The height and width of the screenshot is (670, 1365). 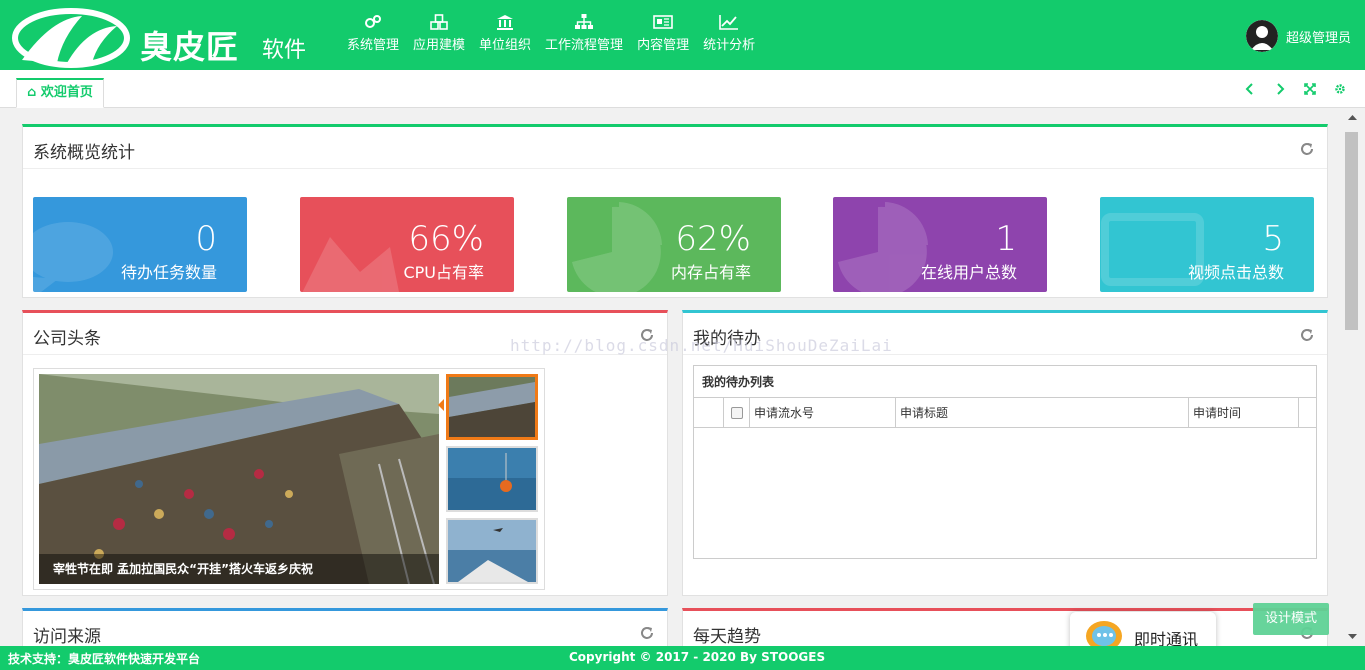 I want to click on trend-panel: 每天趋势, so click(x=1005, y=627).